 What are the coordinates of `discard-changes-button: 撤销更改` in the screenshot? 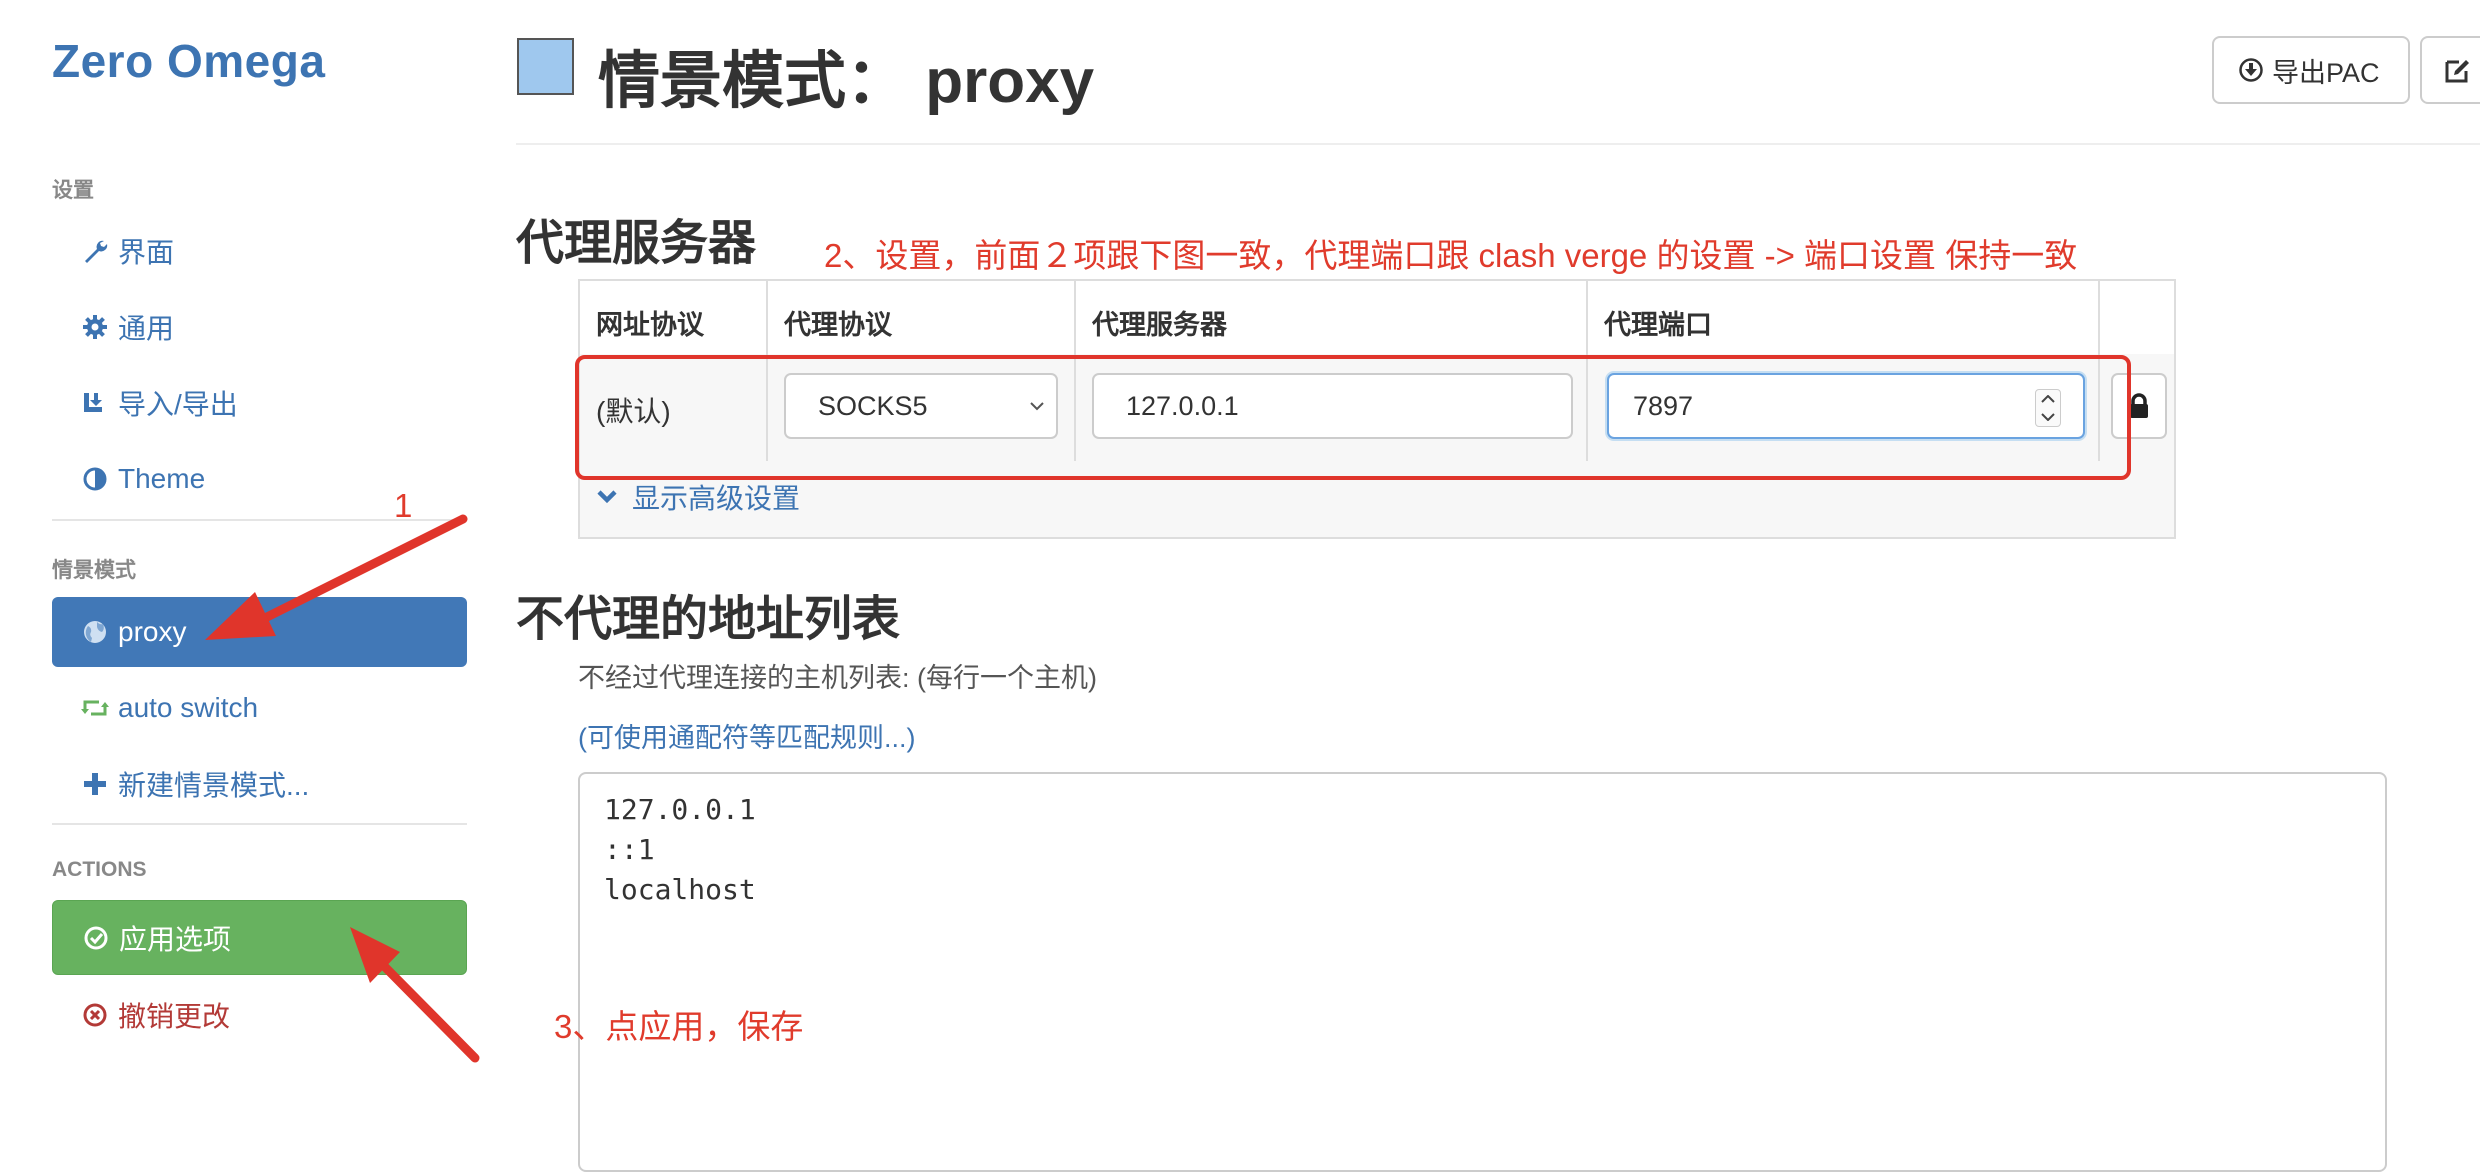 It's located at (259, 1015).